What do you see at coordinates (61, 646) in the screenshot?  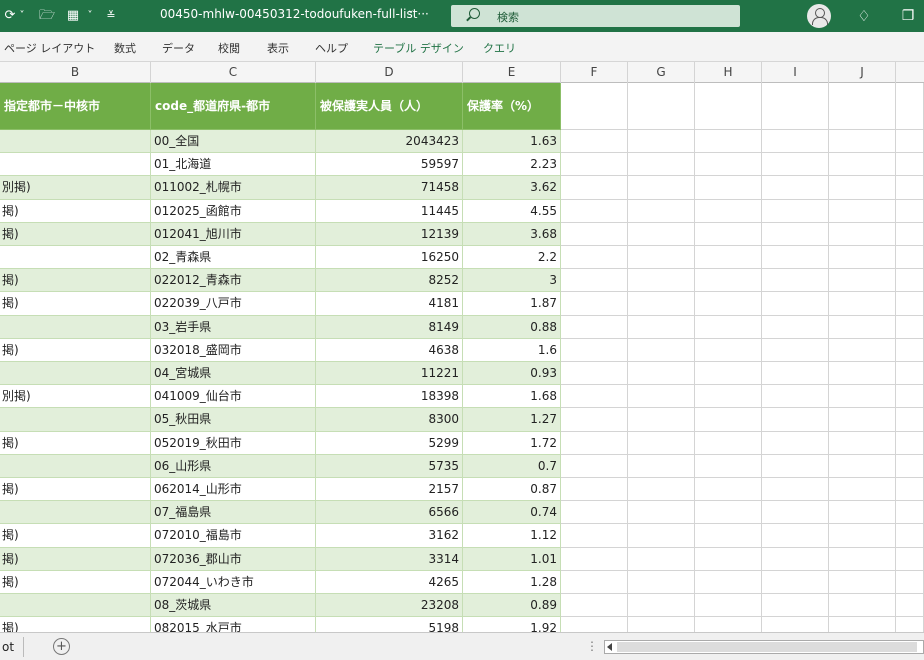 I see `add-sheet-icon: +` at bounding box center [61, 646].